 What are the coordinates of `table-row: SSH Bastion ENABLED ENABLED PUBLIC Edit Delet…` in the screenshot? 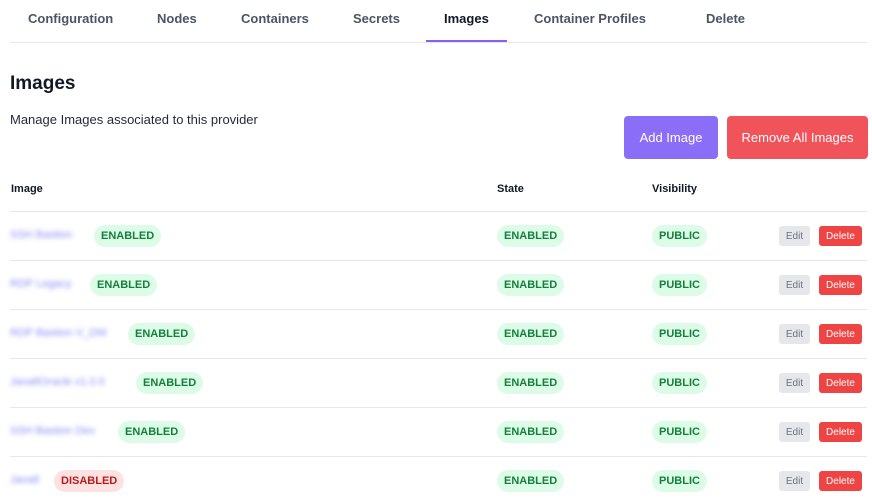 It's located at (438, 235).